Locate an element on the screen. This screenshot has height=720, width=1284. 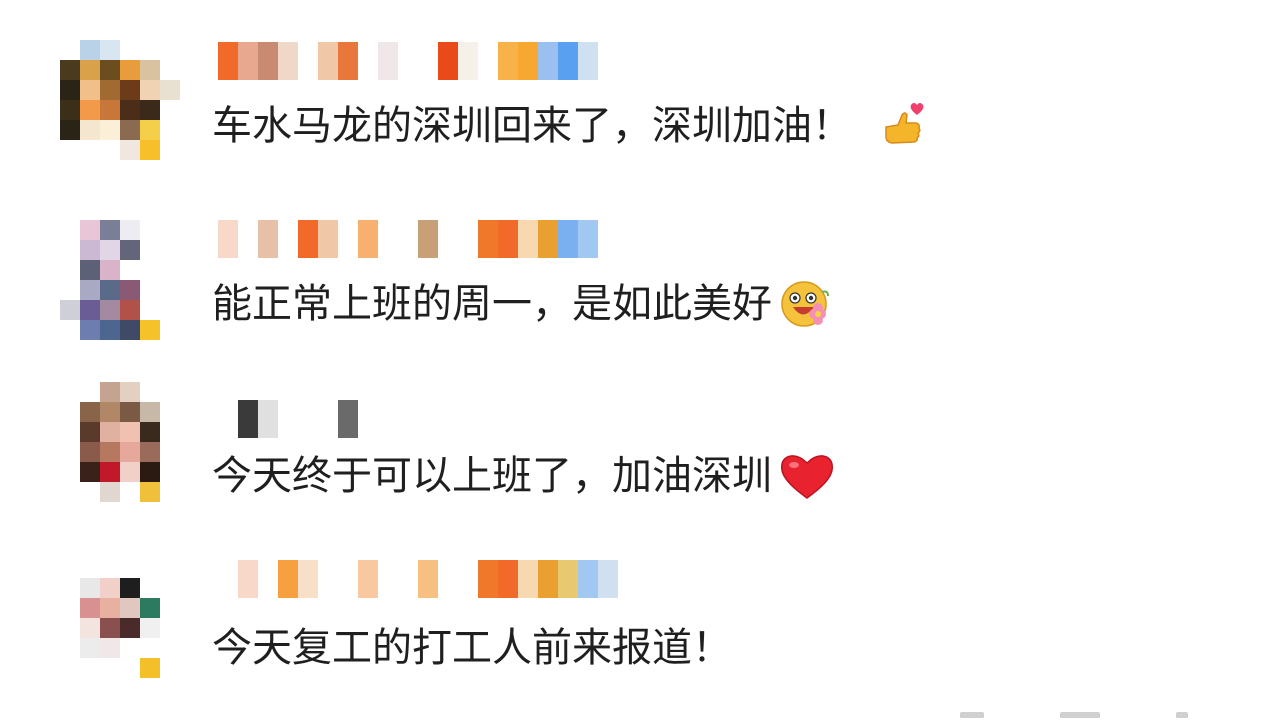
comment-text-content: 今天复工的打工人前来报道！ is located at coordinates (472, 648).